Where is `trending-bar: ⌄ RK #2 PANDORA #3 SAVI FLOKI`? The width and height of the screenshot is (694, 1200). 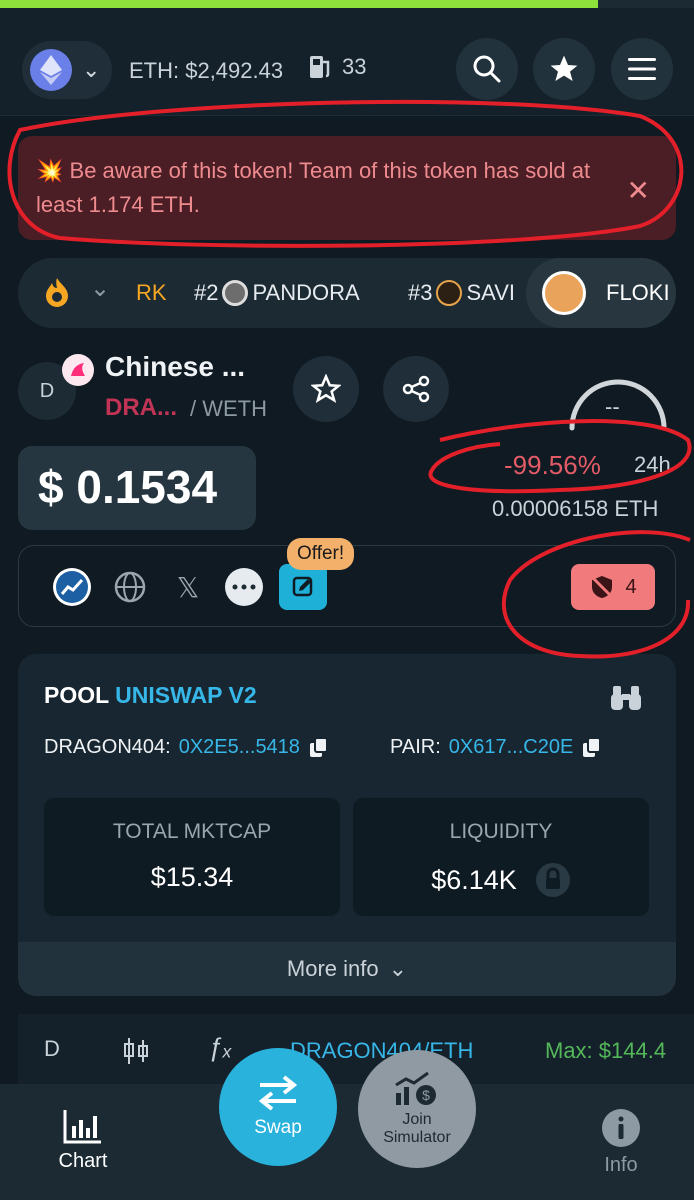
trending-bar: ⌄ RK #2 PANDORA #3 SAVI FLOKI is located at coordinates (347, 293).